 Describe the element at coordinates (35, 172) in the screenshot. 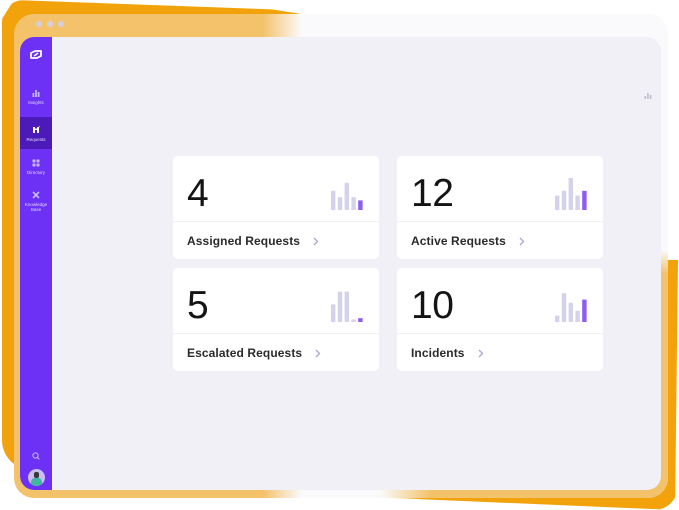

I see `sidebar-item-label: Directory` at that location.